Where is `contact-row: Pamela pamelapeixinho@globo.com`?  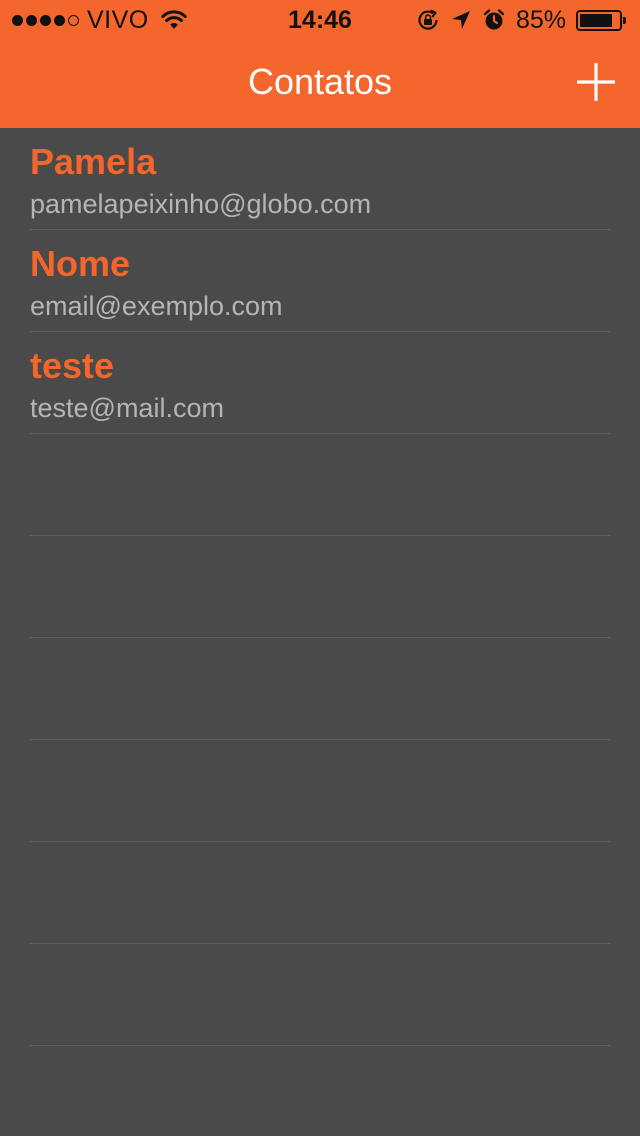
contact-row: Pamela pamelapeixinho@globo.com is located at coordinates (320, 179).